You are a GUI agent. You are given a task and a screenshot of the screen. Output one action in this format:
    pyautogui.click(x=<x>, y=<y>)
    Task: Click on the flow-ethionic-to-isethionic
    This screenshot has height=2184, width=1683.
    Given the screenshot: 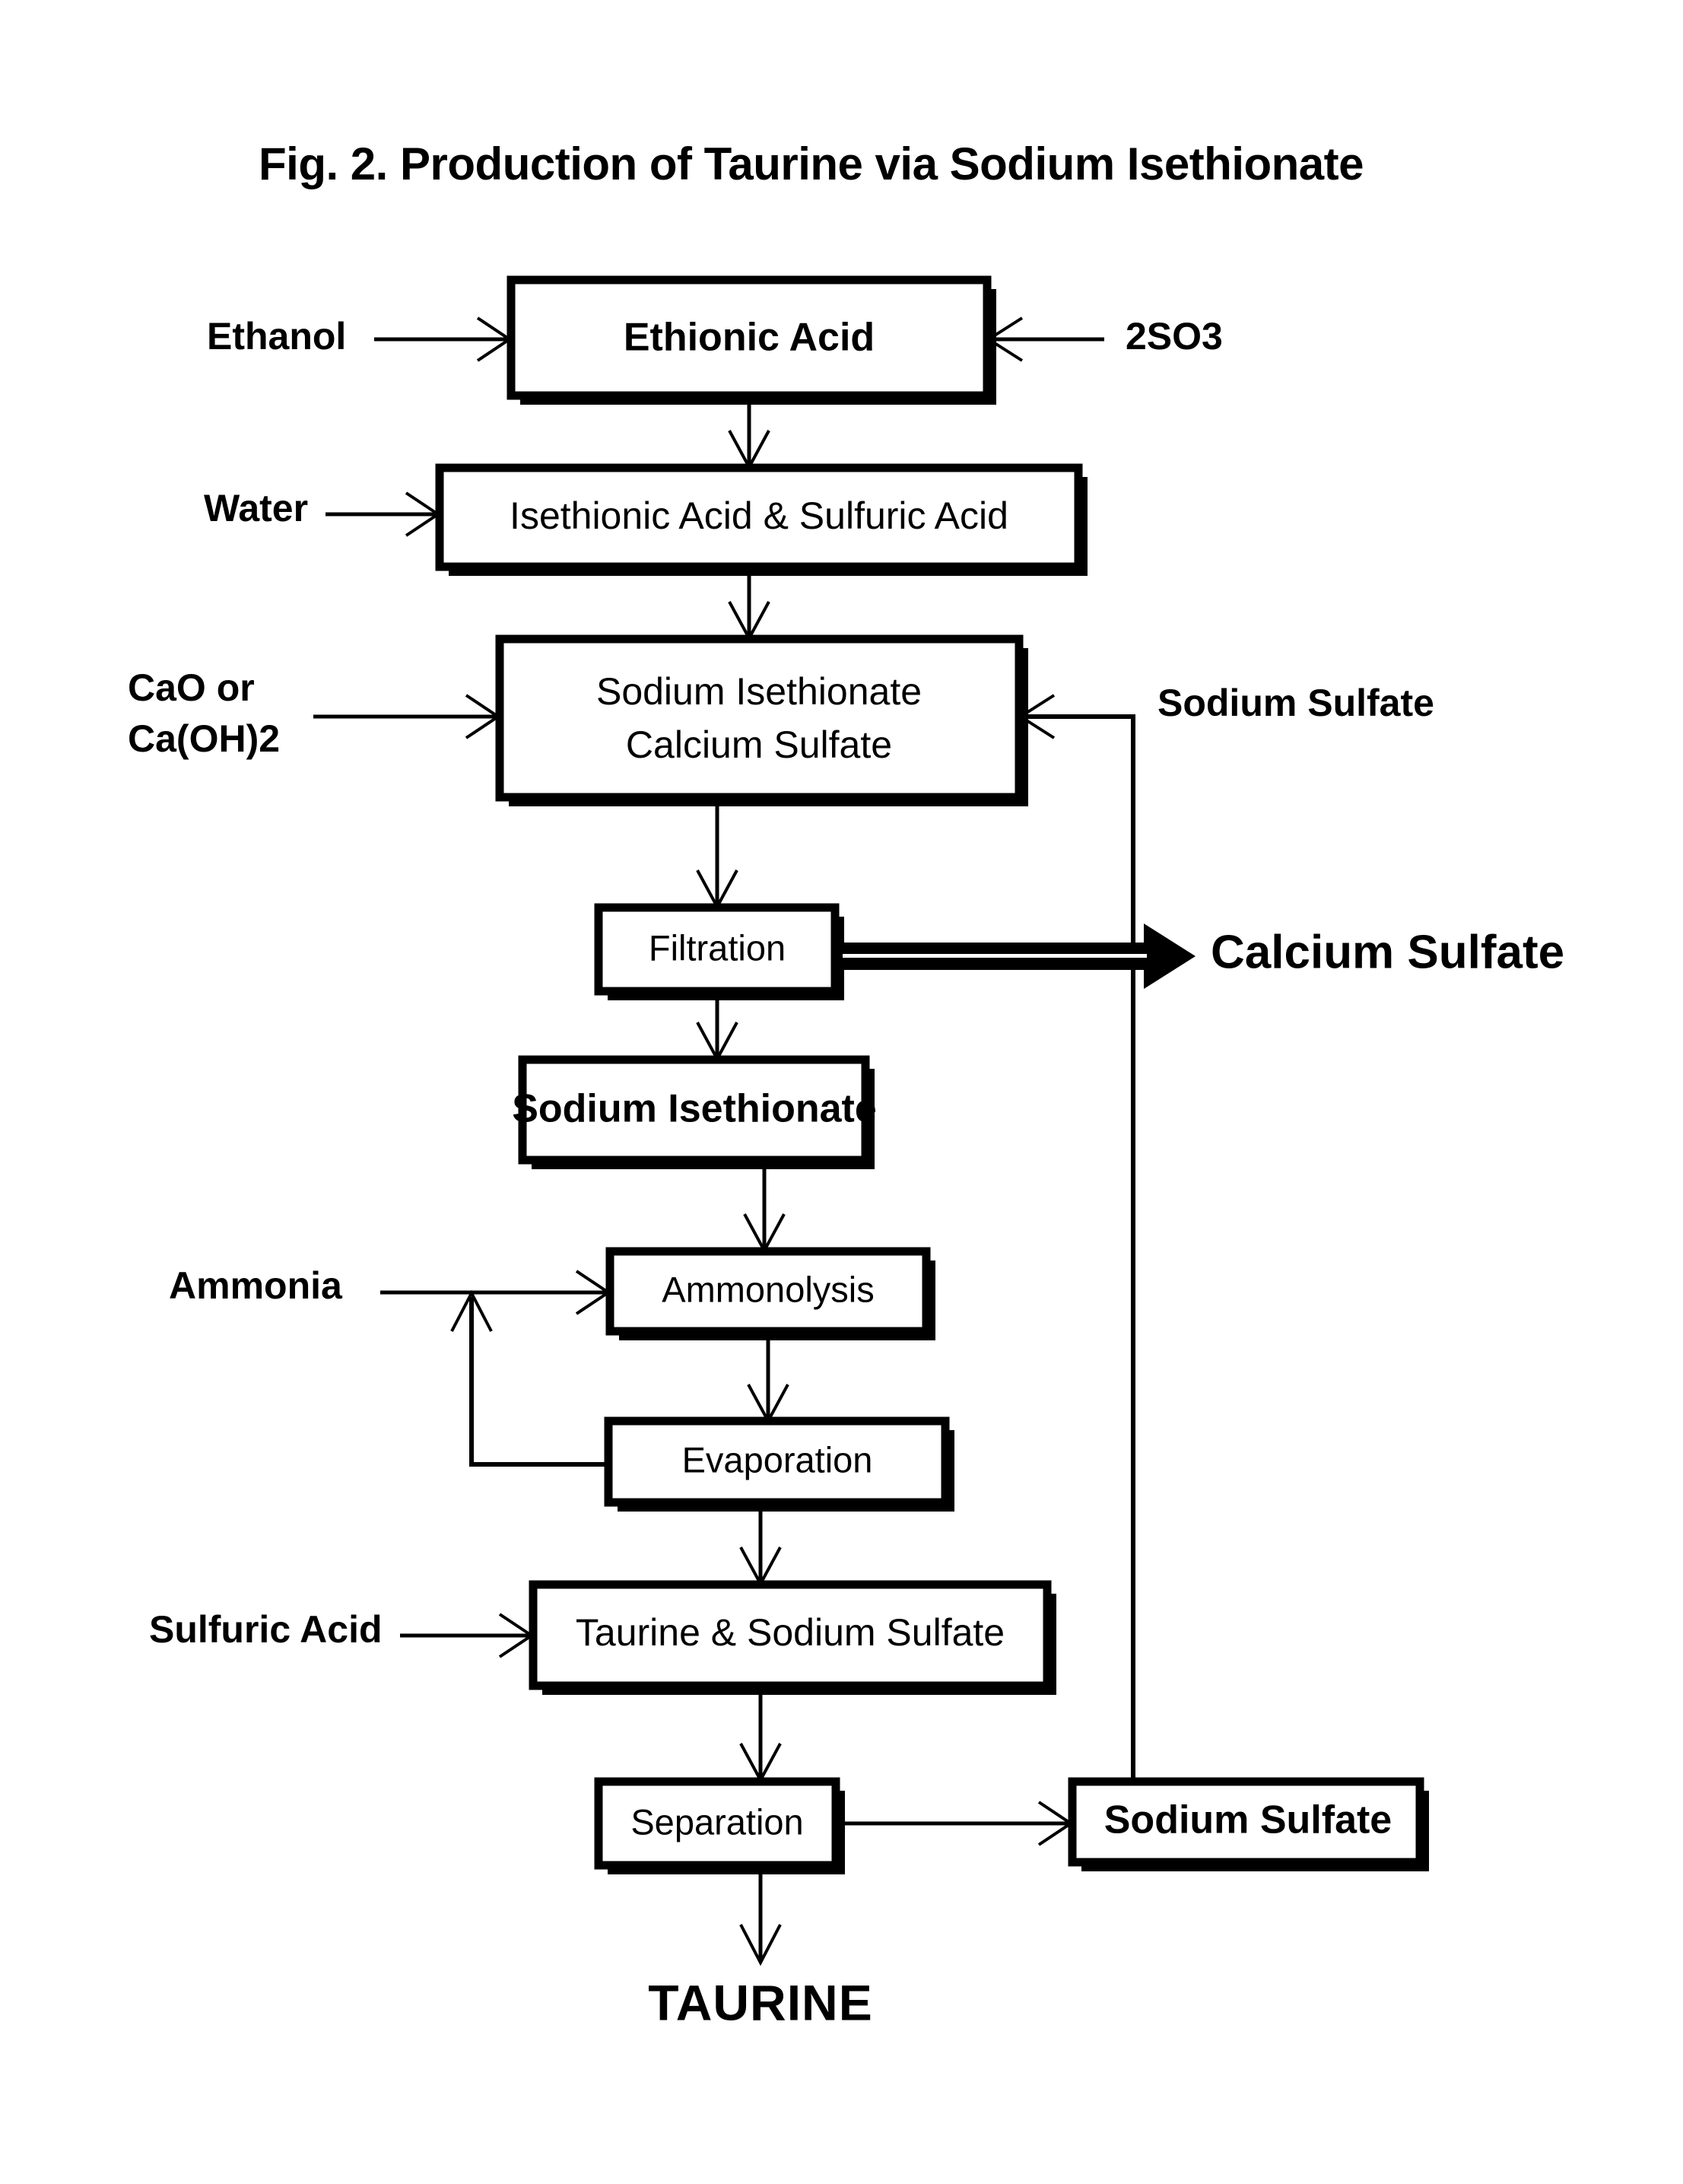 What is the action you would take?
    pyautogui.click(x=749, y=438)
    